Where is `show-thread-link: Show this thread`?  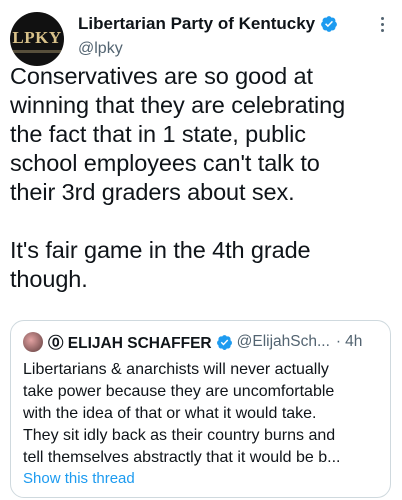 show-thread-link: Show this thread is located at coordinates (79, 478).